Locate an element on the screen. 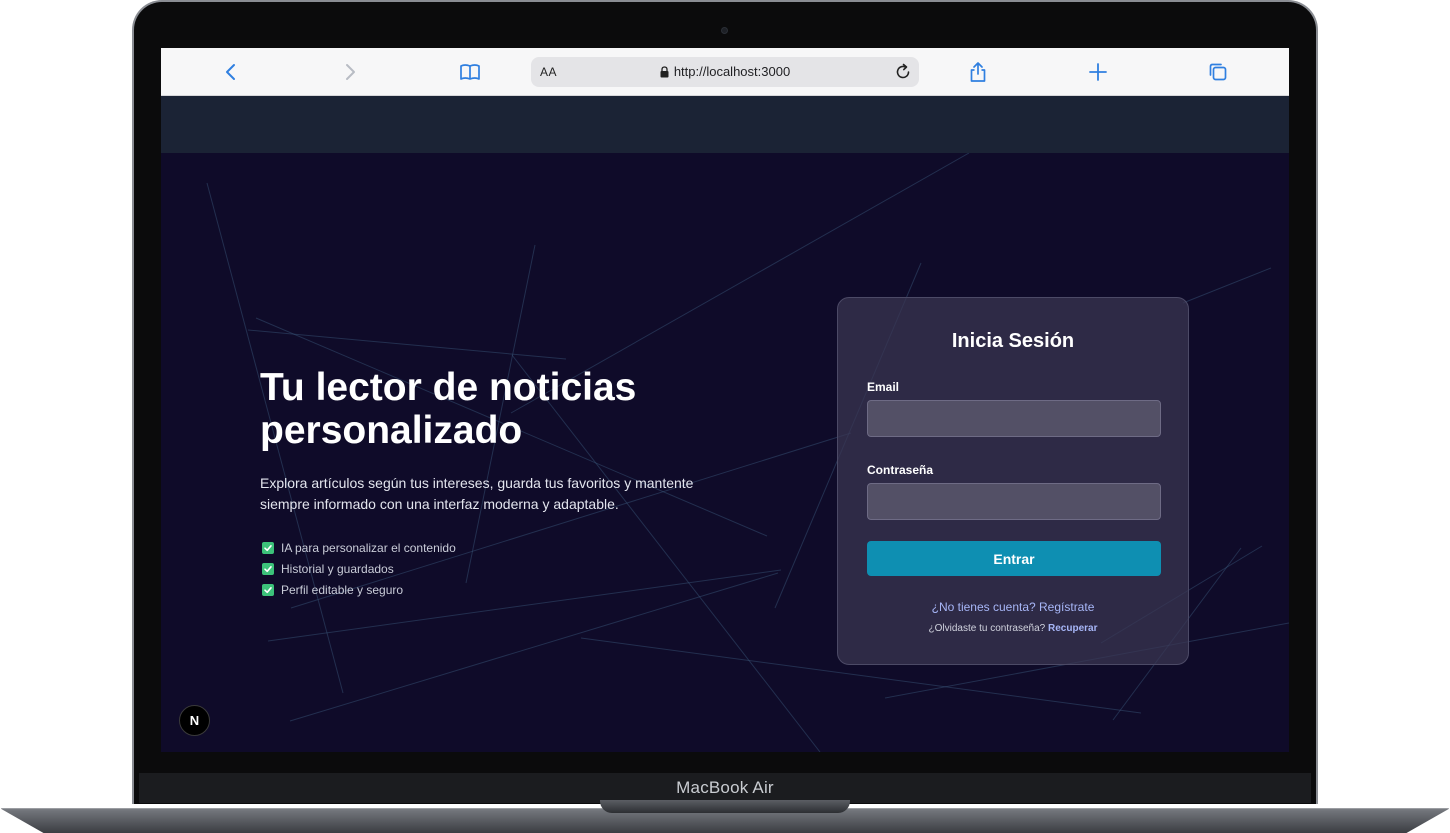  new-tab-button is located at coordinates (1098, 72).